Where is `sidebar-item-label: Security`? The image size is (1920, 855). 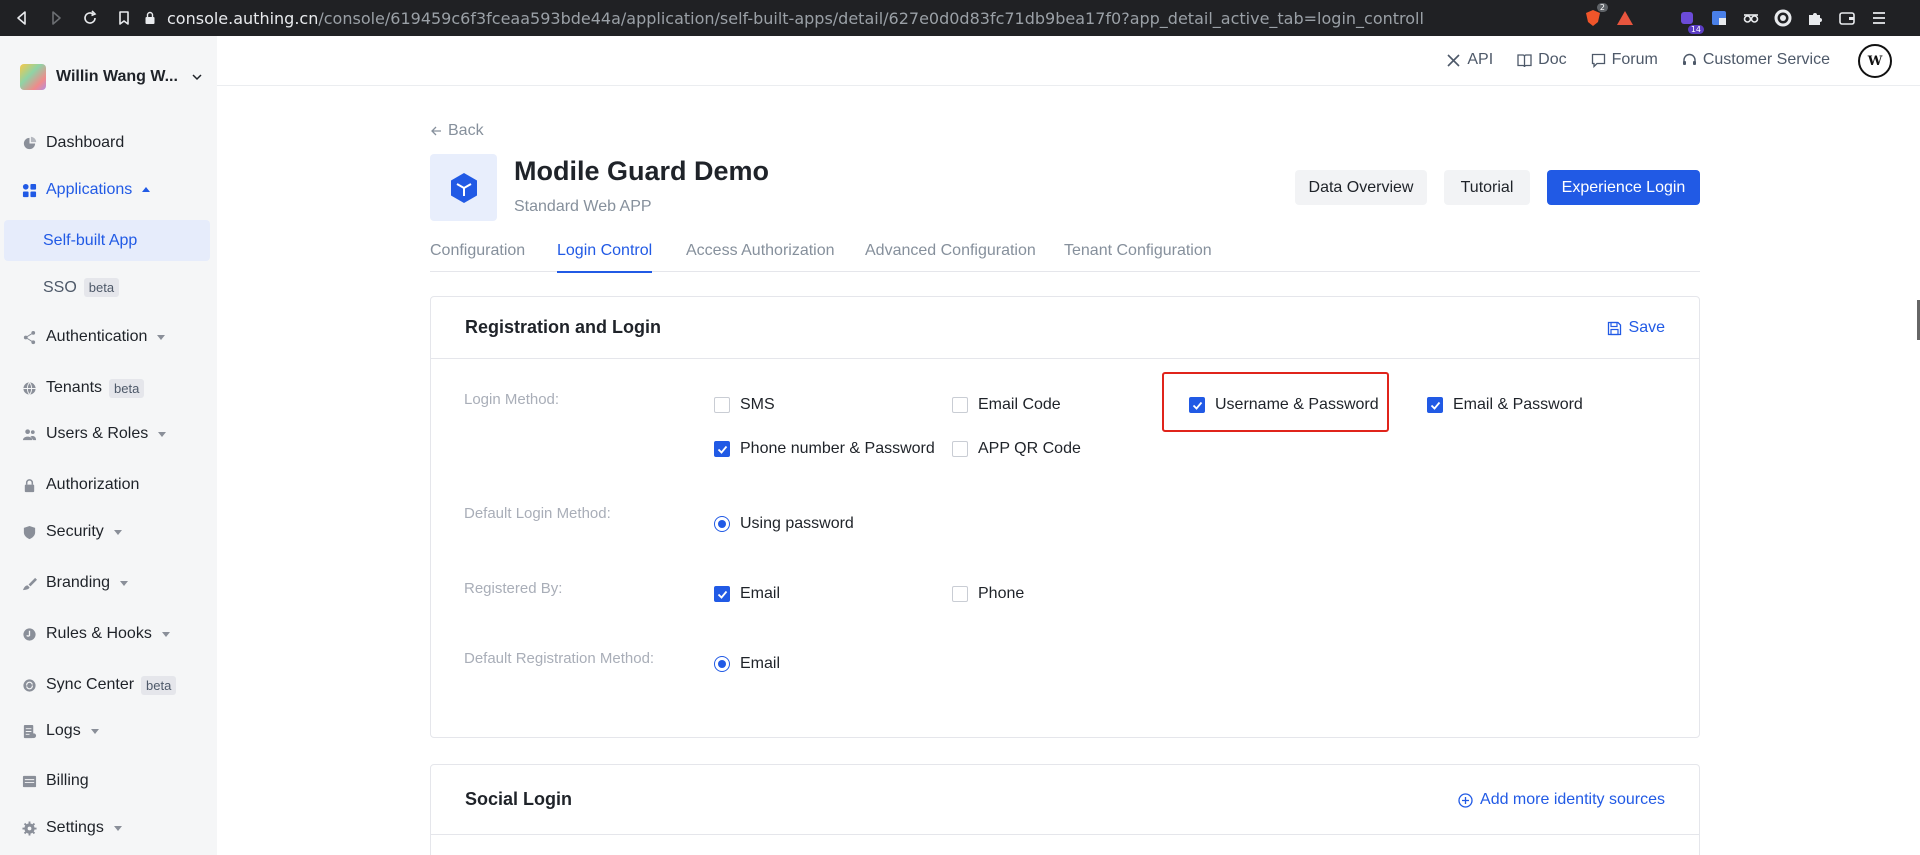 sidebar-item-label: Security is located at coordinates (75, 531).